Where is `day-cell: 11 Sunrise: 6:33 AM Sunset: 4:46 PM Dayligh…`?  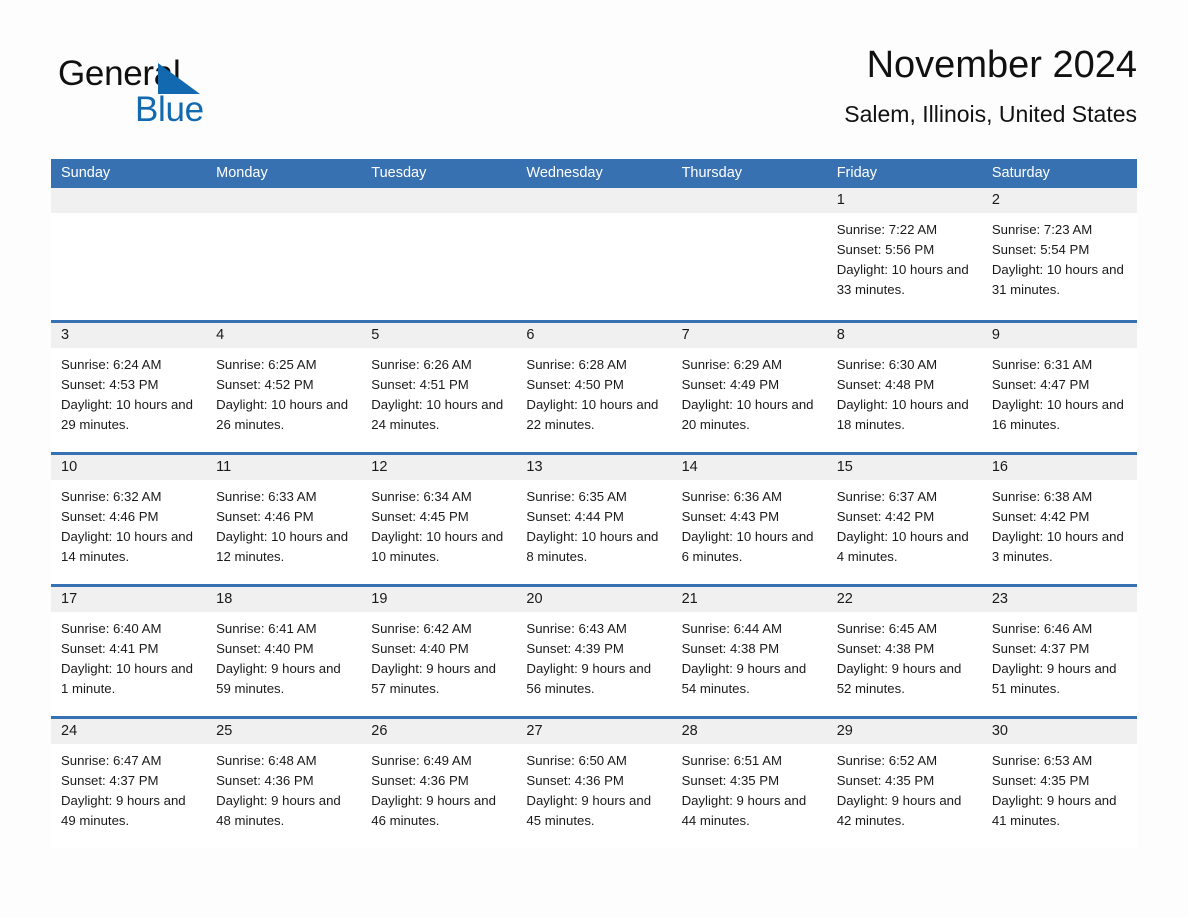 day-cell: 11 Sunrise: 6:33 AM Sunset: 4:46 PM Dayligh… is located at coordinates (284, 519).